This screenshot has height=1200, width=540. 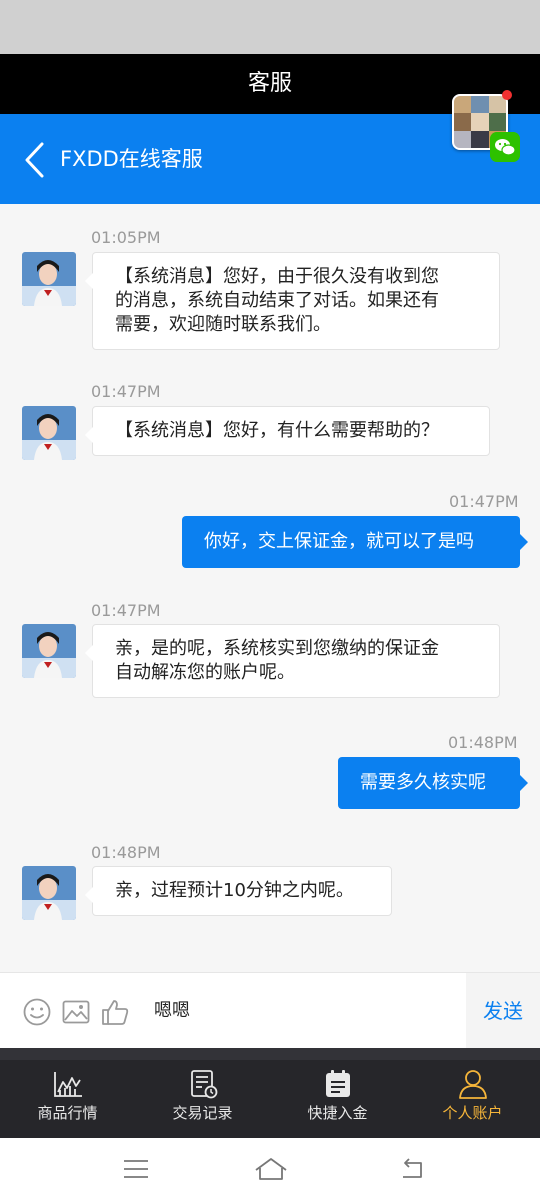 I want to click on outgoing-message: 需要多久核实呢, so click(x=433, y=783).